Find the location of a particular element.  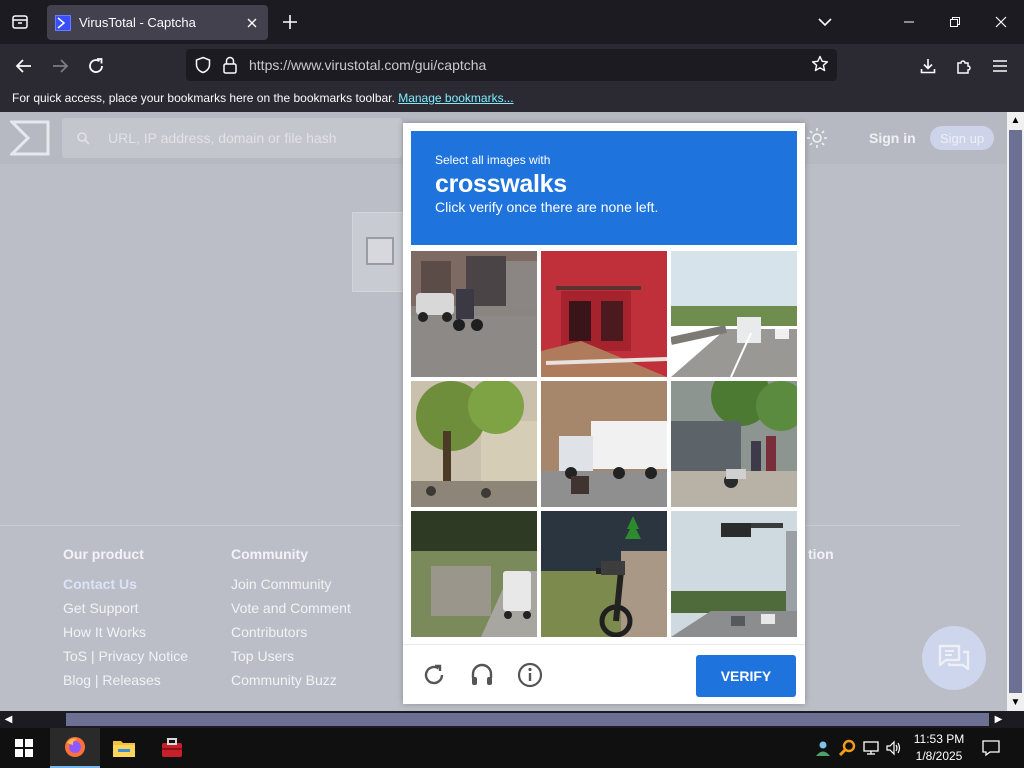

footer-link-how-it-works: How It Works is located at coordinates (125, 636).